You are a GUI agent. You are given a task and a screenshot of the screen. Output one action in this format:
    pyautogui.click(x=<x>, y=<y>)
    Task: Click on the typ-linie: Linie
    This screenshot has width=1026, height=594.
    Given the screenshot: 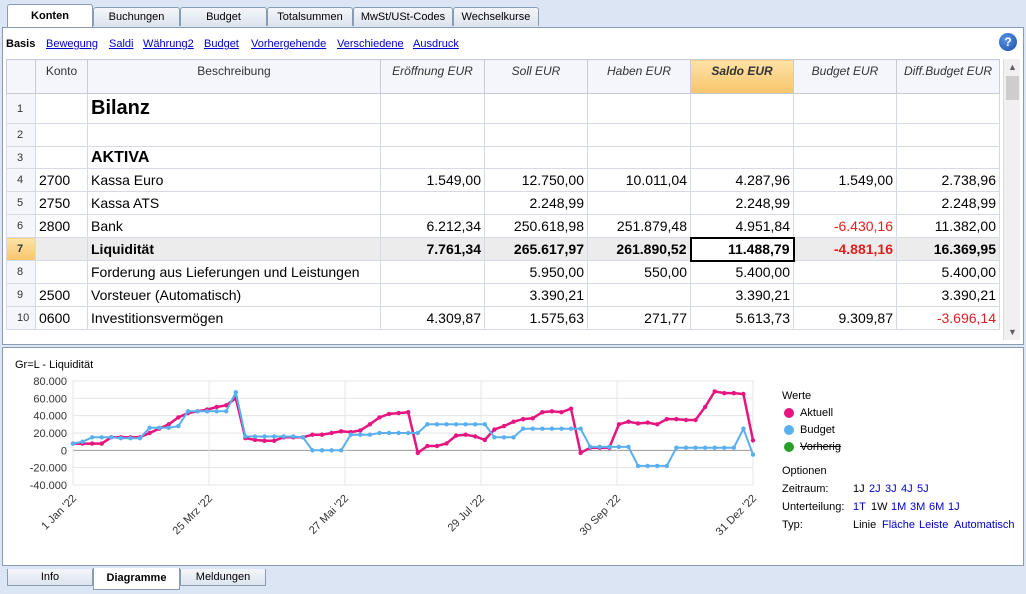 What is the action you would take?
    pyautogui.click(x=864, y=525)
    